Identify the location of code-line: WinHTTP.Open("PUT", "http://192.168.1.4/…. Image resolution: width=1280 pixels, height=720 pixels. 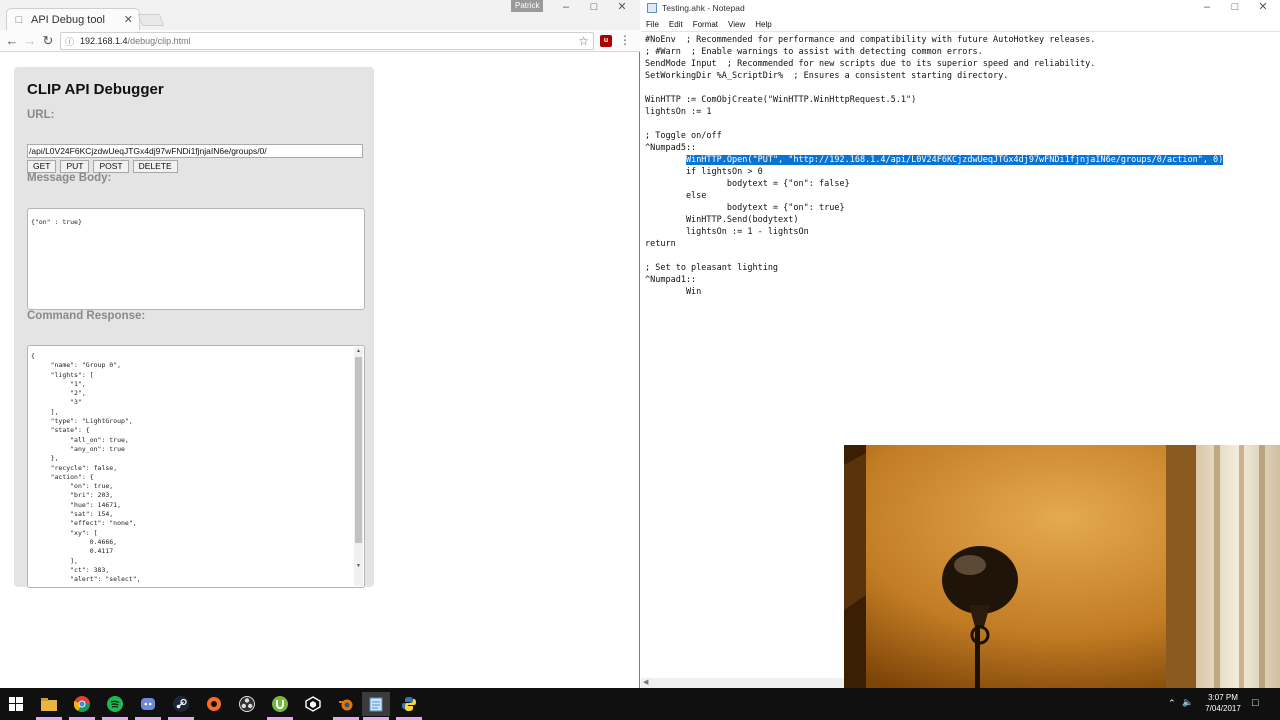
(934, 160).